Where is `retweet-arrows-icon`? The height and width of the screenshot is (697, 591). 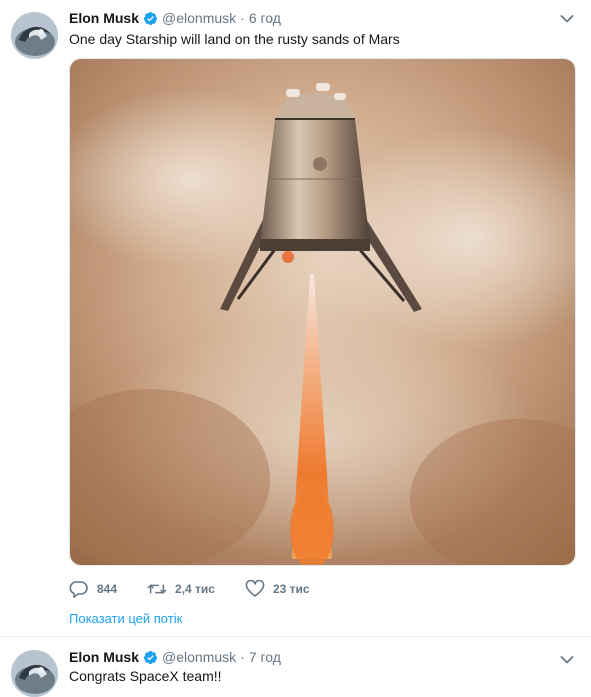 retweet-arrows-icon is located at coordinates (157, 589).